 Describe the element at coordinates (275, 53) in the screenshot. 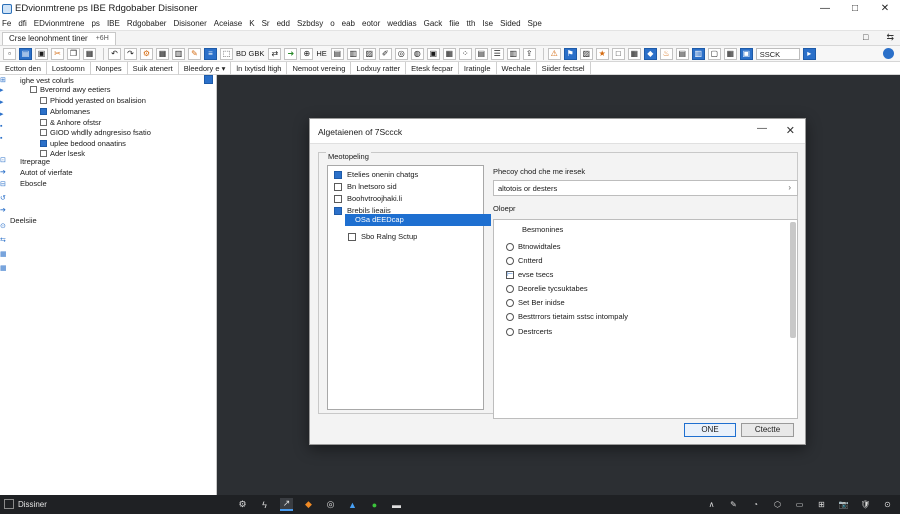

I see `link-icon: ⇄` at that location.